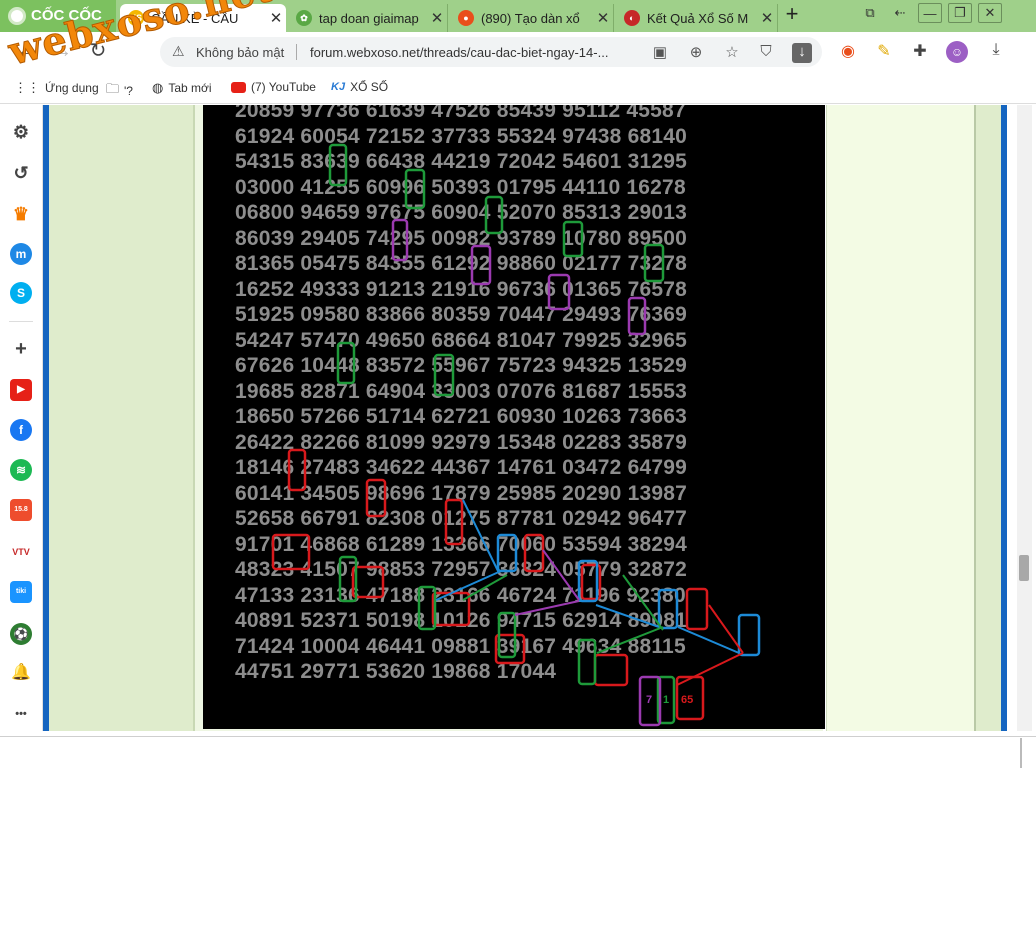  Describe the element at coordinates (21, 552) in the screenshot. I see `vtv-icon: VTV` at that location.